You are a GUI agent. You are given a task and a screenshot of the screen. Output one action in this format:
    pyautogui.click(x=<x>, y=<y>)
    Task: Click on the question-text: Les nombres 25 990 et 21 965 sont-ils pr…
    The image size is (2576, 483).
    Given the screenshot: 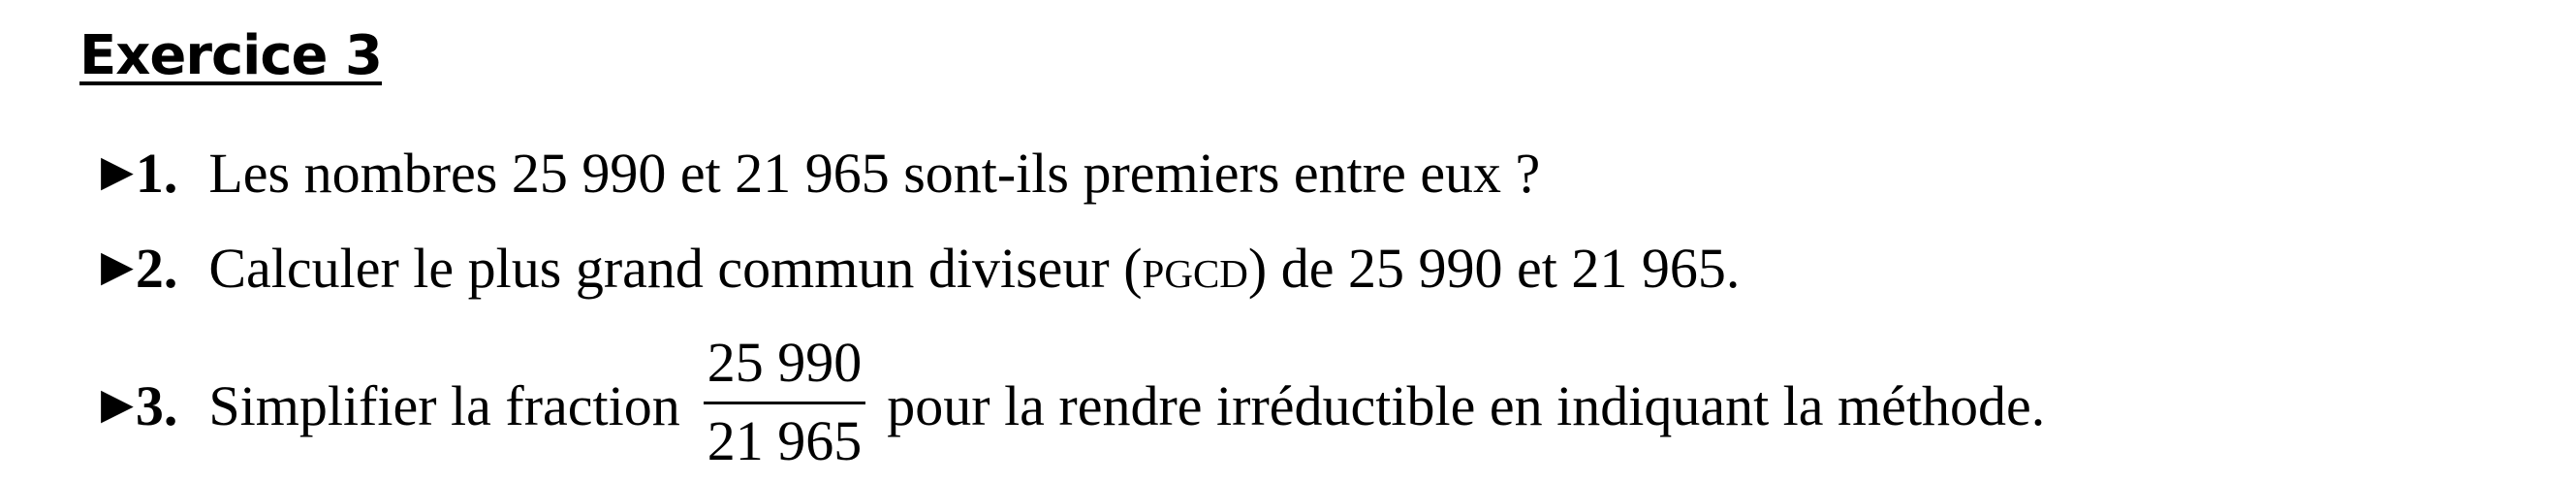 What is the action you would take?
    pyautogui.click(x=874, y=173)
    